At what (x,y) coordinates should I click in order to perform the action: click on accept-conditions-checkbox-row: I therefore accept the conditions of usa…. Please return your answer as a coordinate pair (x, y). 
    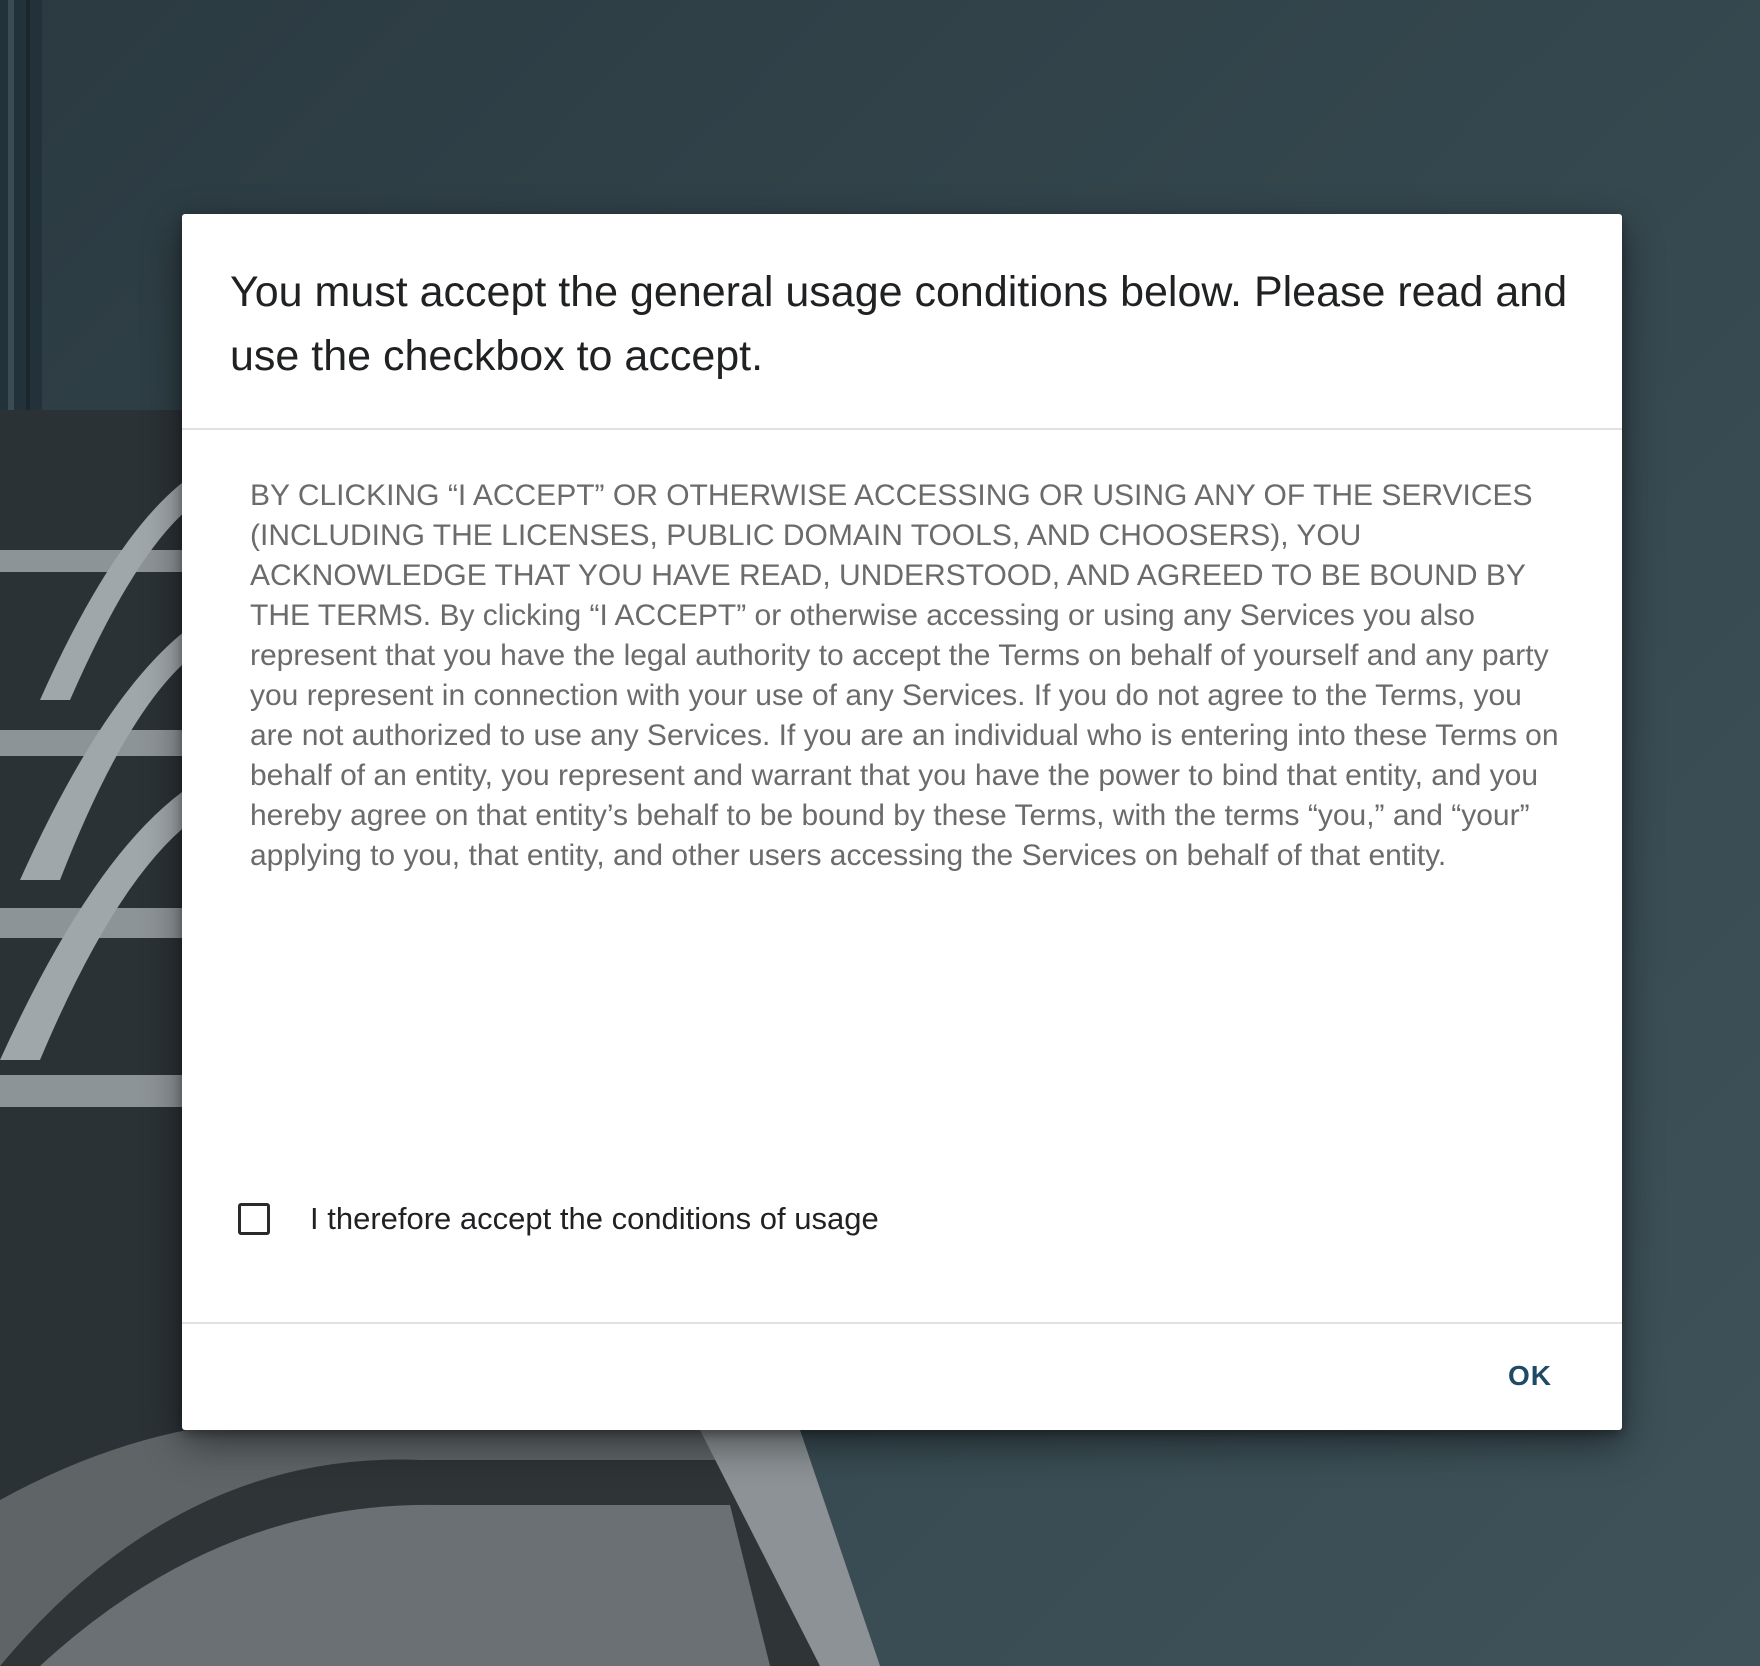
    Looking at the image, I should click on (555, 1219).